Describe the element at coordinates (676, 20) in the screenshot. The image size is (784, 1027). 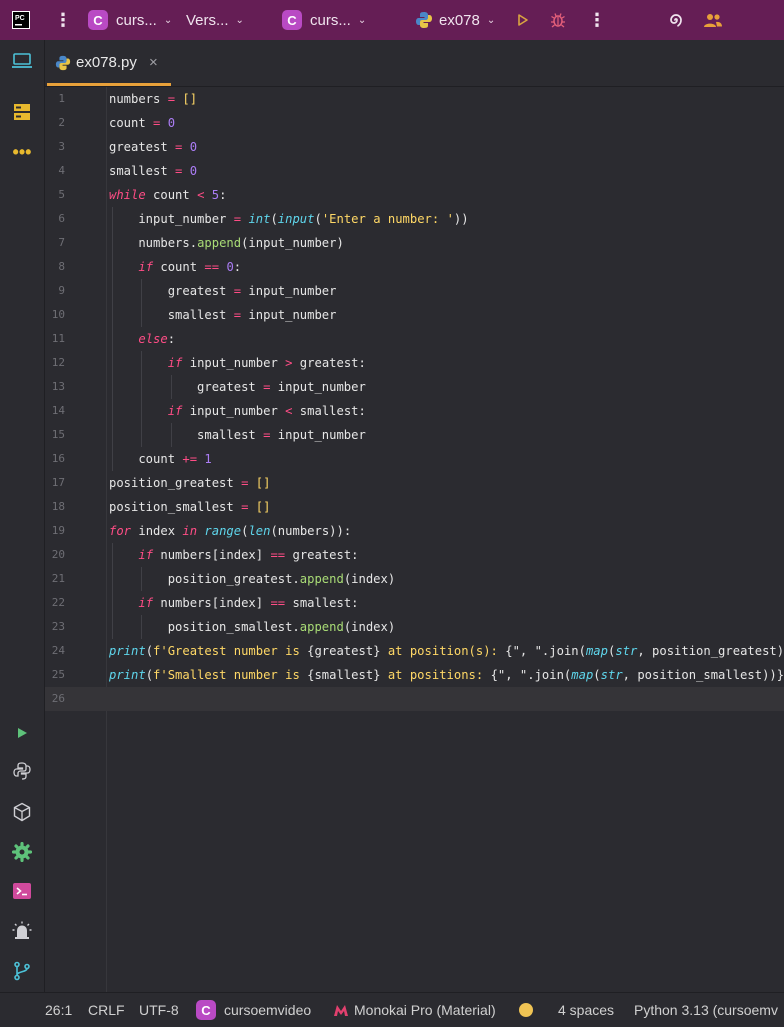
I see `ai-assistant-button` at that location.